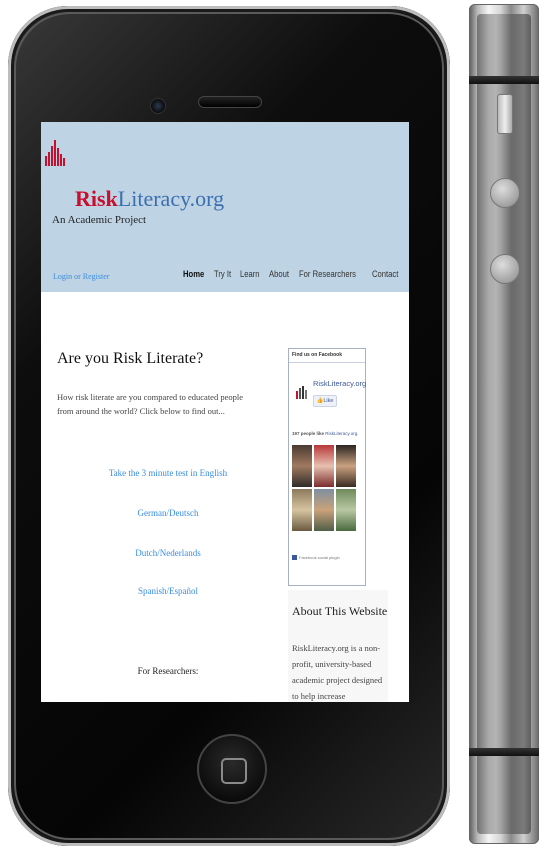 This screenshot has height=852, width=549. What do you see at coordinates (327, 274) in the screenshot?
I see `nav-for-researchers: For Researchers` at bounding box center [327, 274].